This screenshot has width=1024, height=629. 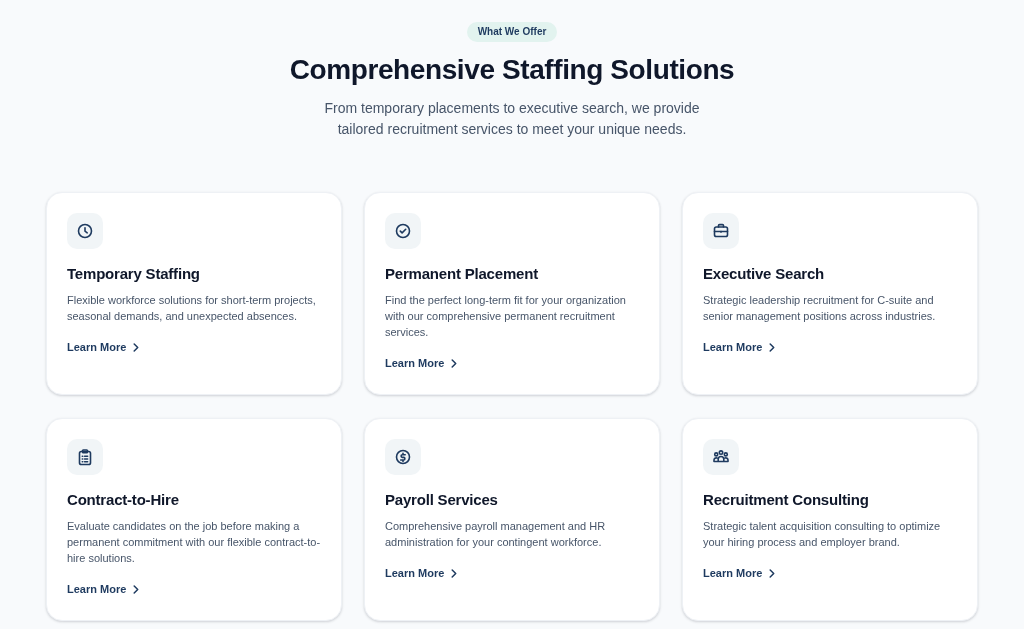 What do you see at coordinates (194, 542) in the screenshot?
I see `service-description: Evaluate candidates on the job before making a permanent commitment with our flexible contract-to-hire solutions.` at bounding box center [194, 542].